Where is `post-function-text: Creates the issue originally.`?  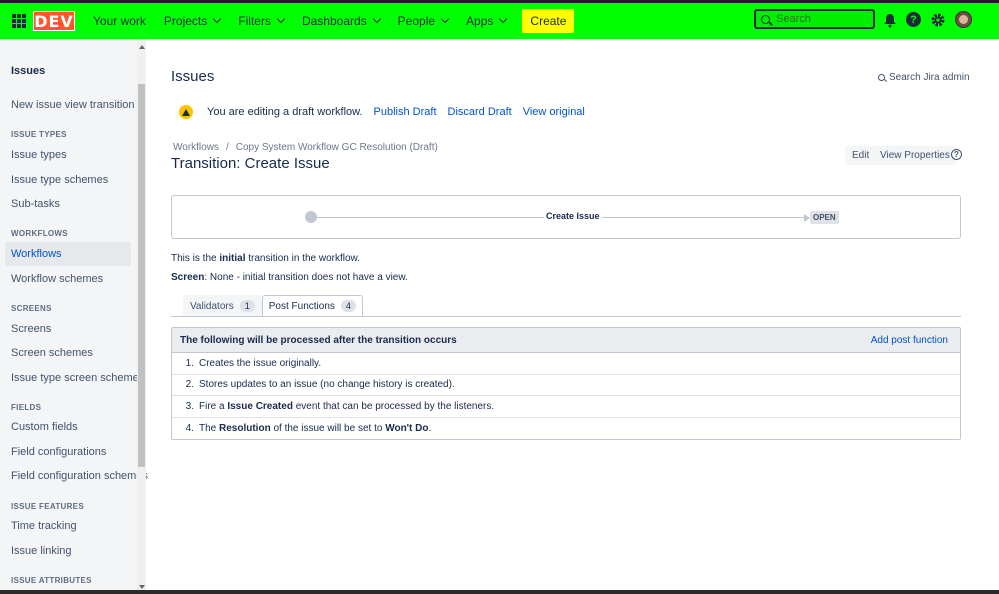
post-function-text: Creates the issue originally. is located at coordinates (260, 363).